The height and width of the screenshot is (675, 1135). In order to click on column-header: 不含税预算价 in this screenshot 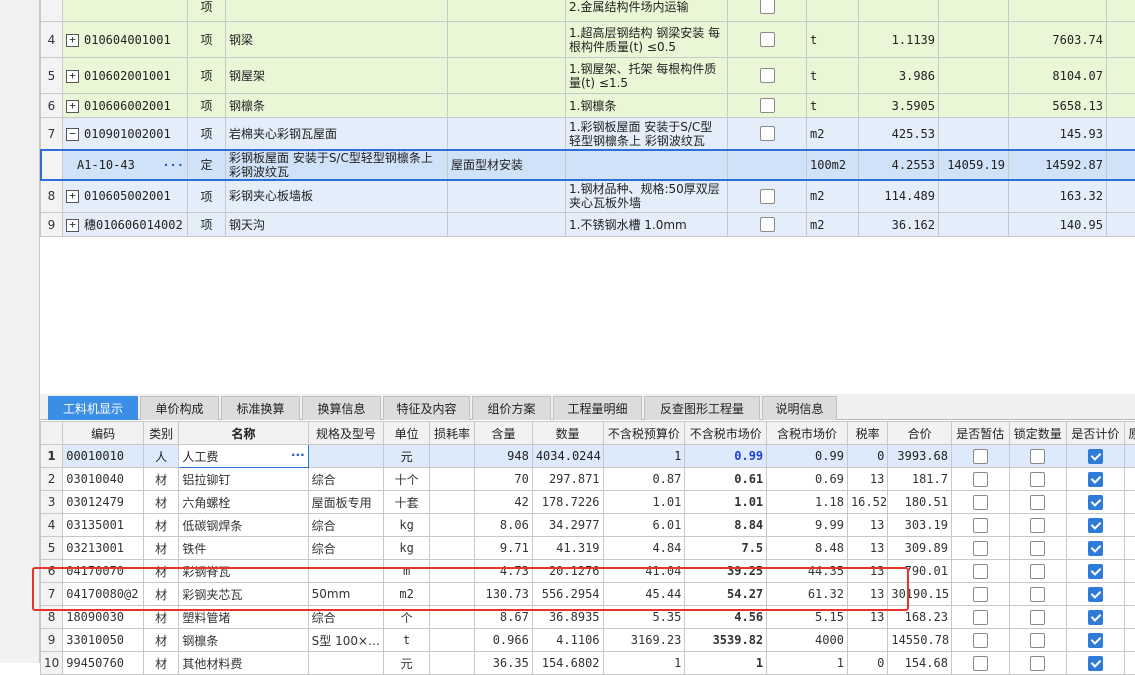, I will do `click(644, 433)`.